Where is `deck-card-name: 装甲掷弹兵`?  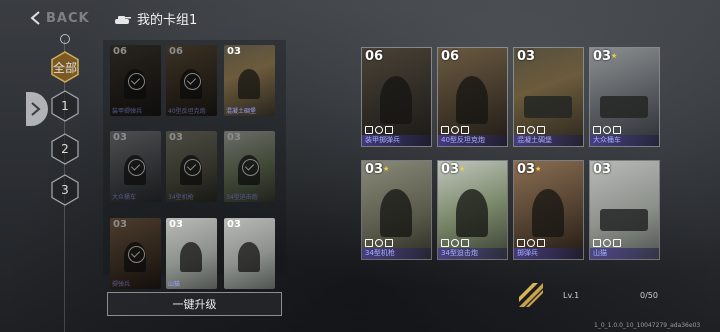
deck-card-name: 装甲掷弹兵 is located at coordinates (127, 111).